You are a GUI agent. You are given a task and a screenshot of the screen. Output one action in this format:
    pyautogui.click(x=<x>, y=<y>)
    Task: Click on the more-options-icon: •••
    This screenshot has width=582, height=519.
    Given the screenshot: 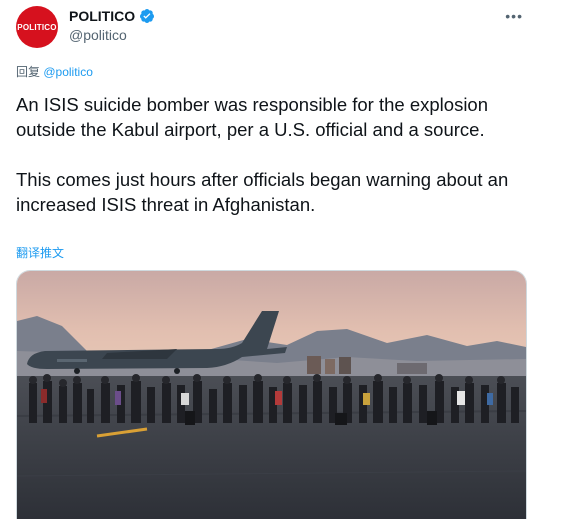 What is the action you would take?
    pyautogui.click(x=514, y=16)
    